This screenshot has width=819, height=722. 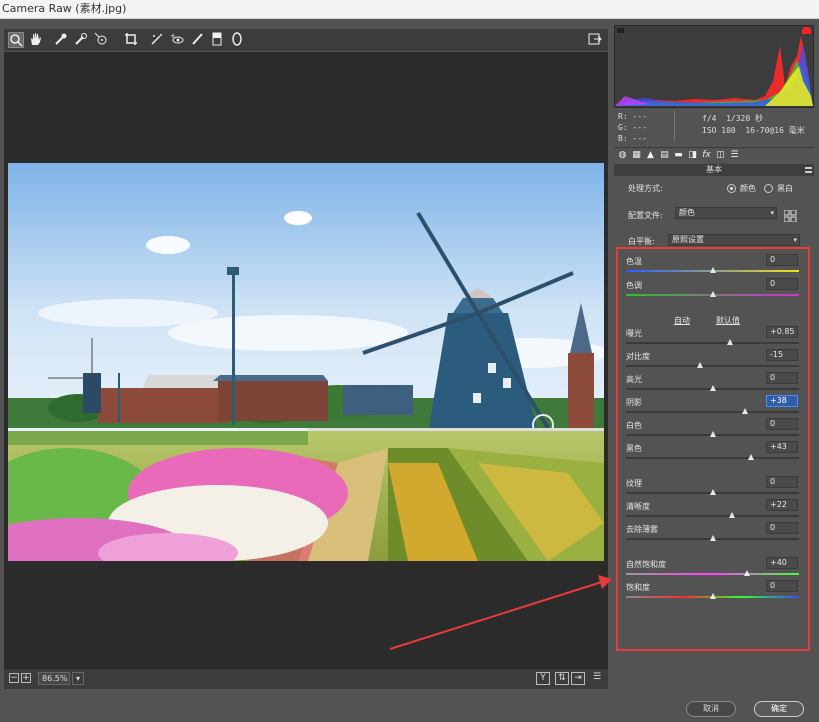 What do you see at coordinates (748, 188) in the screenshot?
I see `process-color-label: 颜色` at bounding box center [748, 188].